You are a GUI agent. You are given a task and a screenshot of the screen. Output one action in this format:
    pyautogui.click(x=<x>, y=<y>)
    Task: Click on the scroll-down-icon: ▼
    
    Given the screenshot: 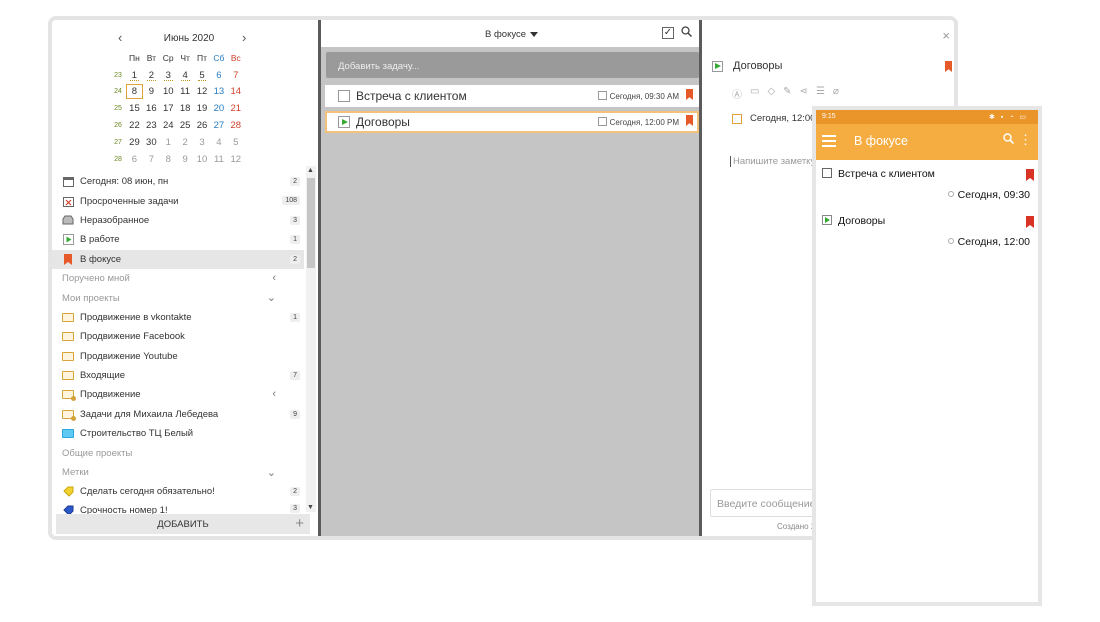 What is the action you would take?
    pyautogui.click(x=310, y=507)
    